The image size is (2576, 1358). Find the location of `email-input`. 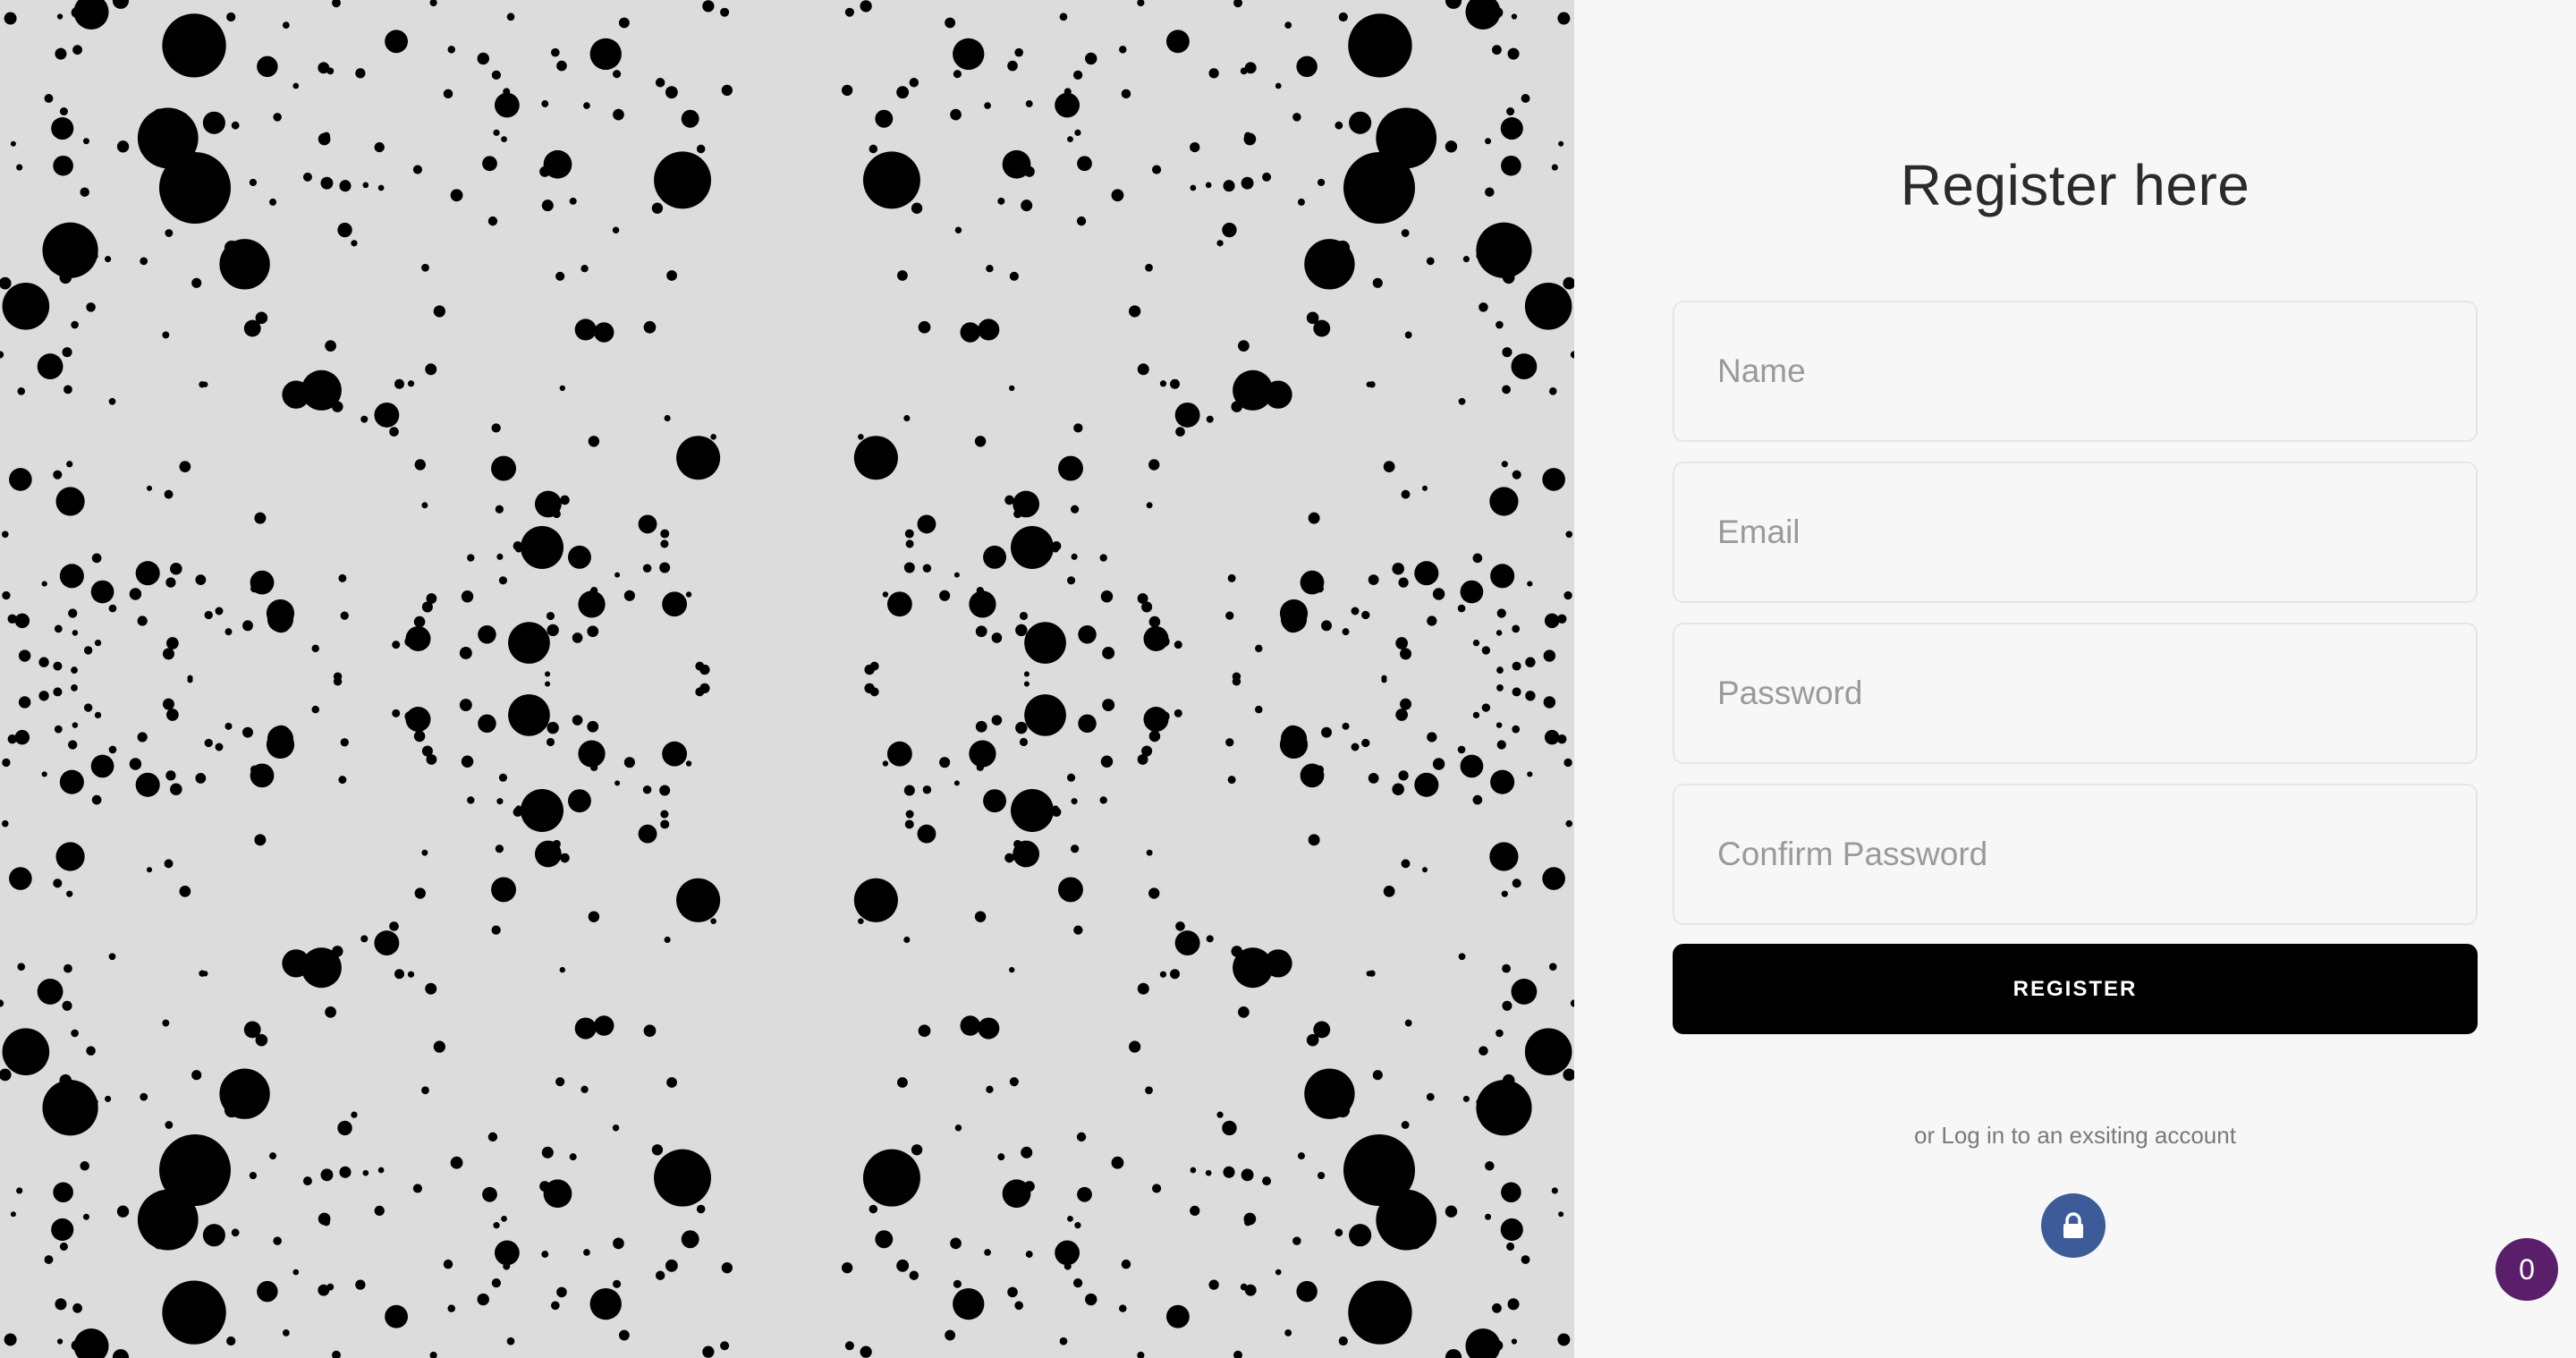

email-input is located at coordinates (2075, 532).